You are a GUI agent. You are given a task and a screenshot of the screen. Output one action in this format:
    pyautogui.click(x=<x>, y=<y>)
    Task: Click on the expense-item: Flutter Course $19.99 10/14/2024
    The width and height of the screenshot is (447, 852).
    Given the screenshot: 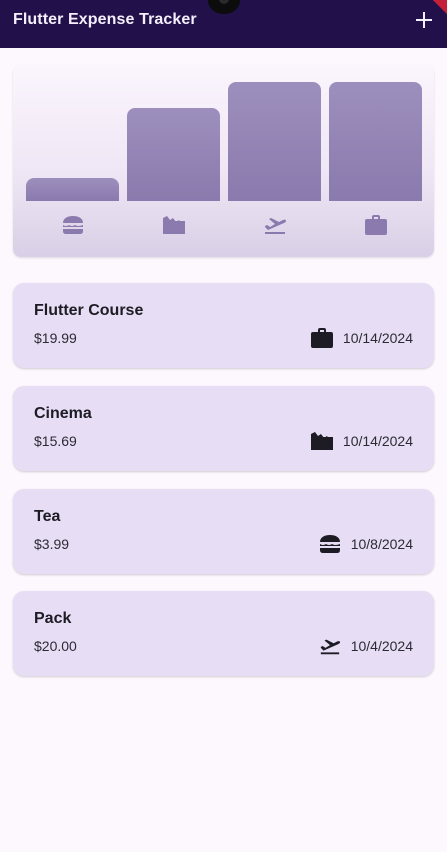 What is the action you would take?
    pyautogui.click(x=223, y=325)
    